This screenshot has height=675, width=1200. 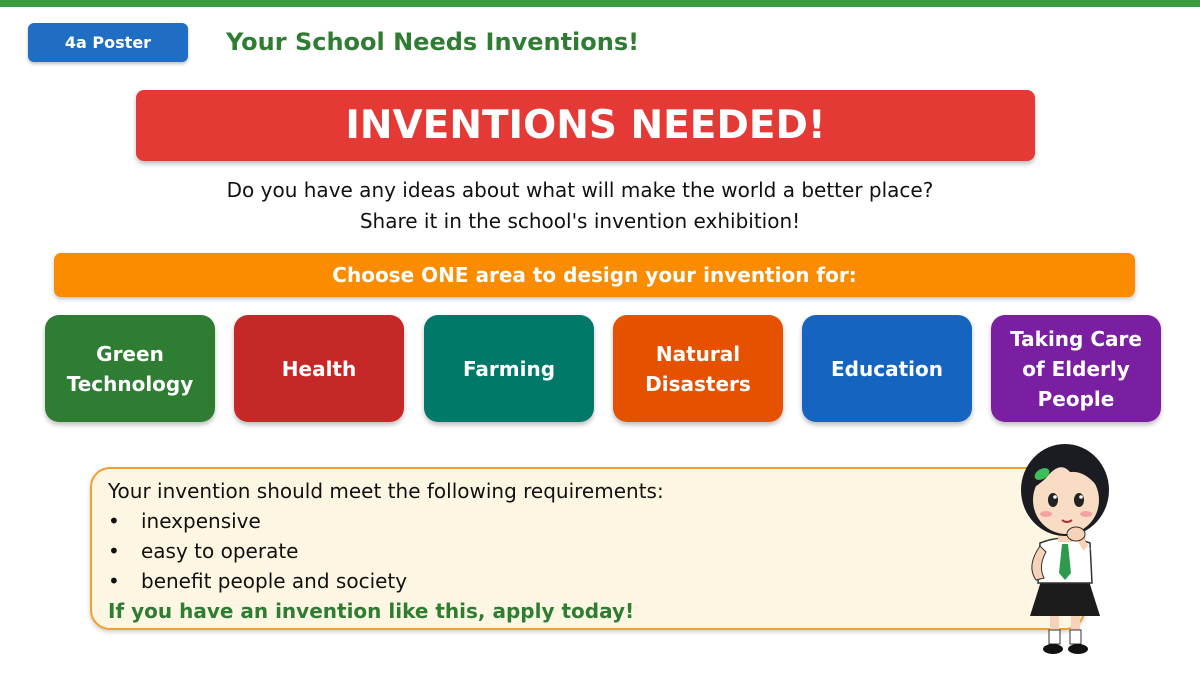 I want to click on requirement-item: • inexpensive, so click(x=257, y=521).